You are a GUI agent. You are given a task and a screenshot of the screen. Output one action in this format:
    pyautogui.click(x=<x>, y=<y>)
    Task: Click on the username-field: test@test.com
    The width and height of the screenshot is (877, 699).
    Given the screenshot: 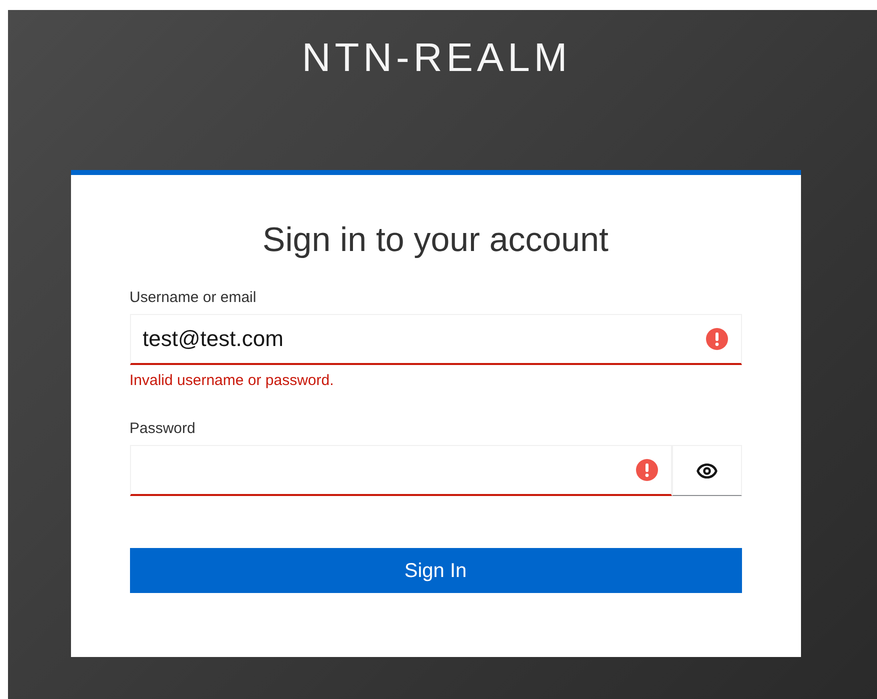 What is the action you would take?
    pyautogui.click(x=436, y=339)
    